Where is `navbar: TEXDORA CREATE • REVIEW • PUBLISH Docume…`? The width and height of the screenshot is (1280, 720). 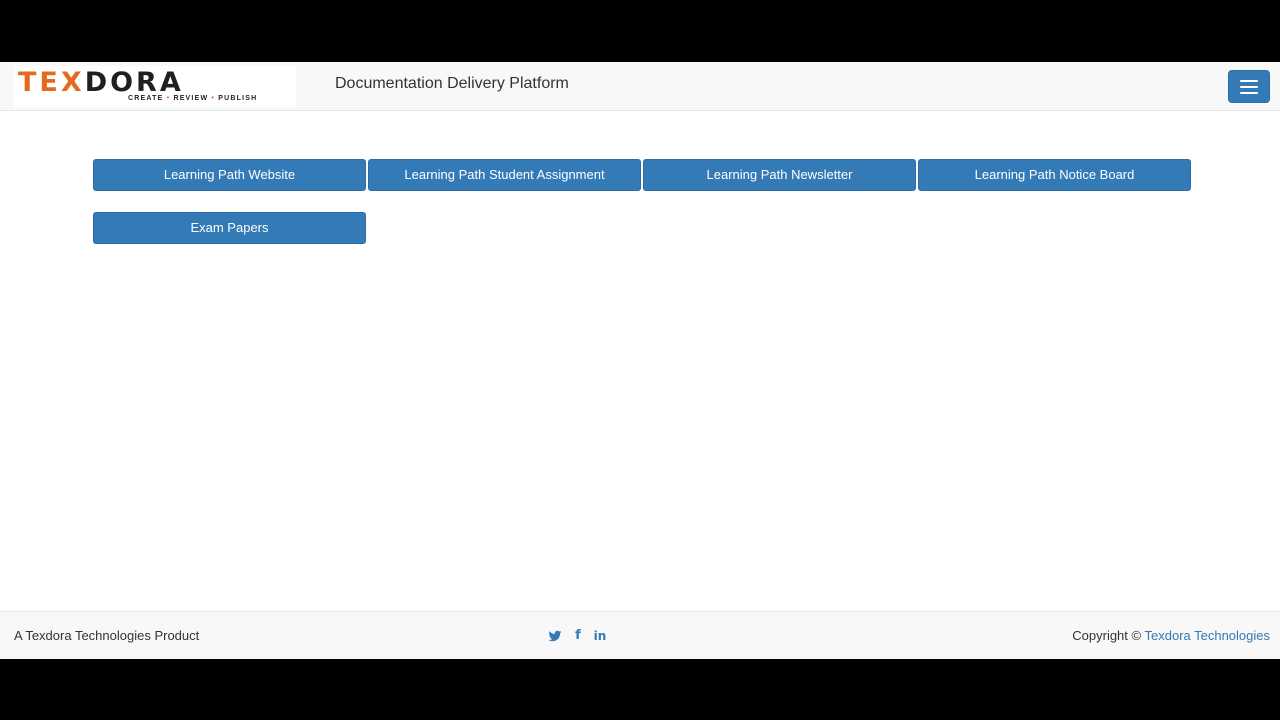
navbar: TEXDORA CREATE • REVIEW • PUBLISH Docume… is located at coordinates (640, 86).